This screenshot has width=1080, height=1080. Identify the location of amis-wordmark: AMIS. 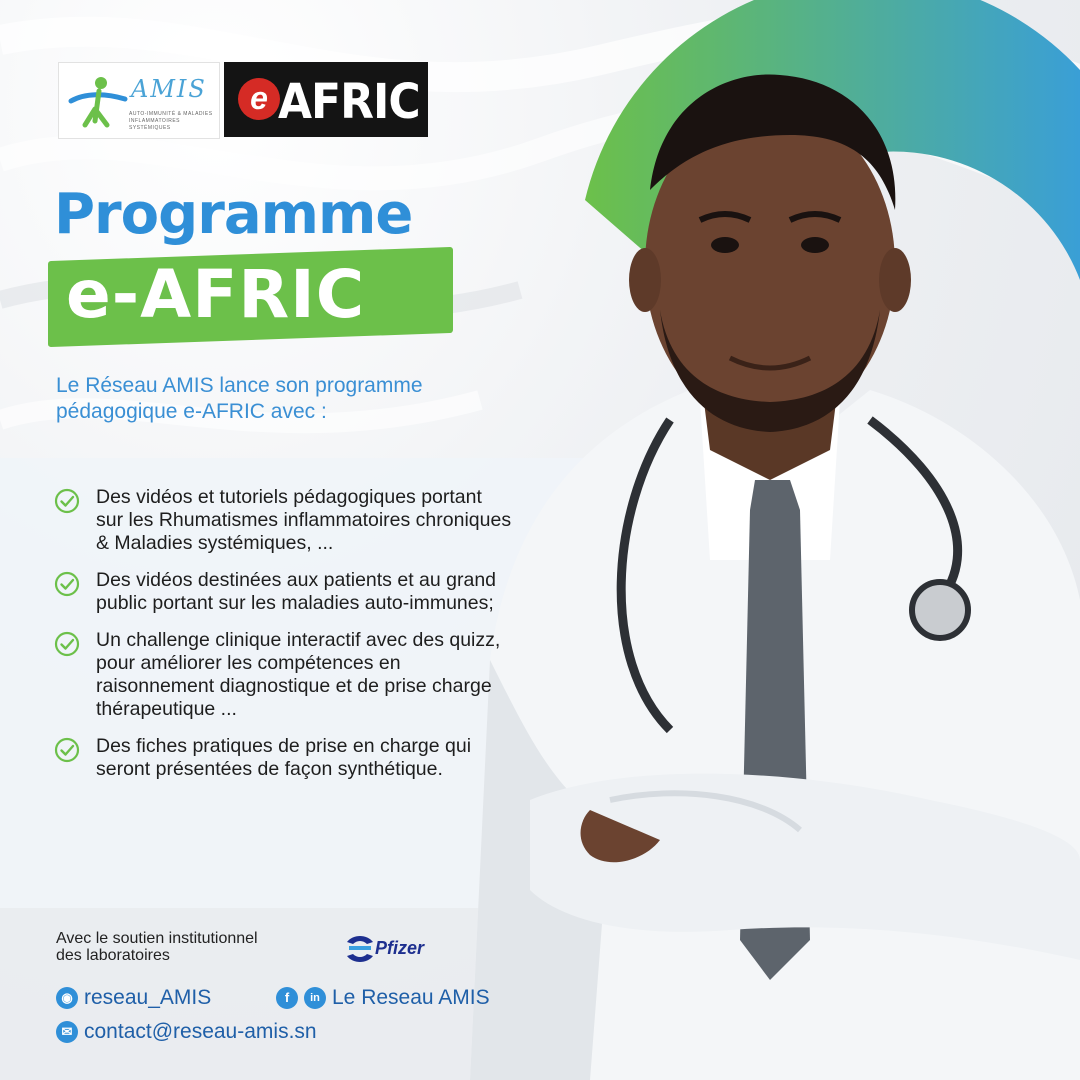
(169, 89).